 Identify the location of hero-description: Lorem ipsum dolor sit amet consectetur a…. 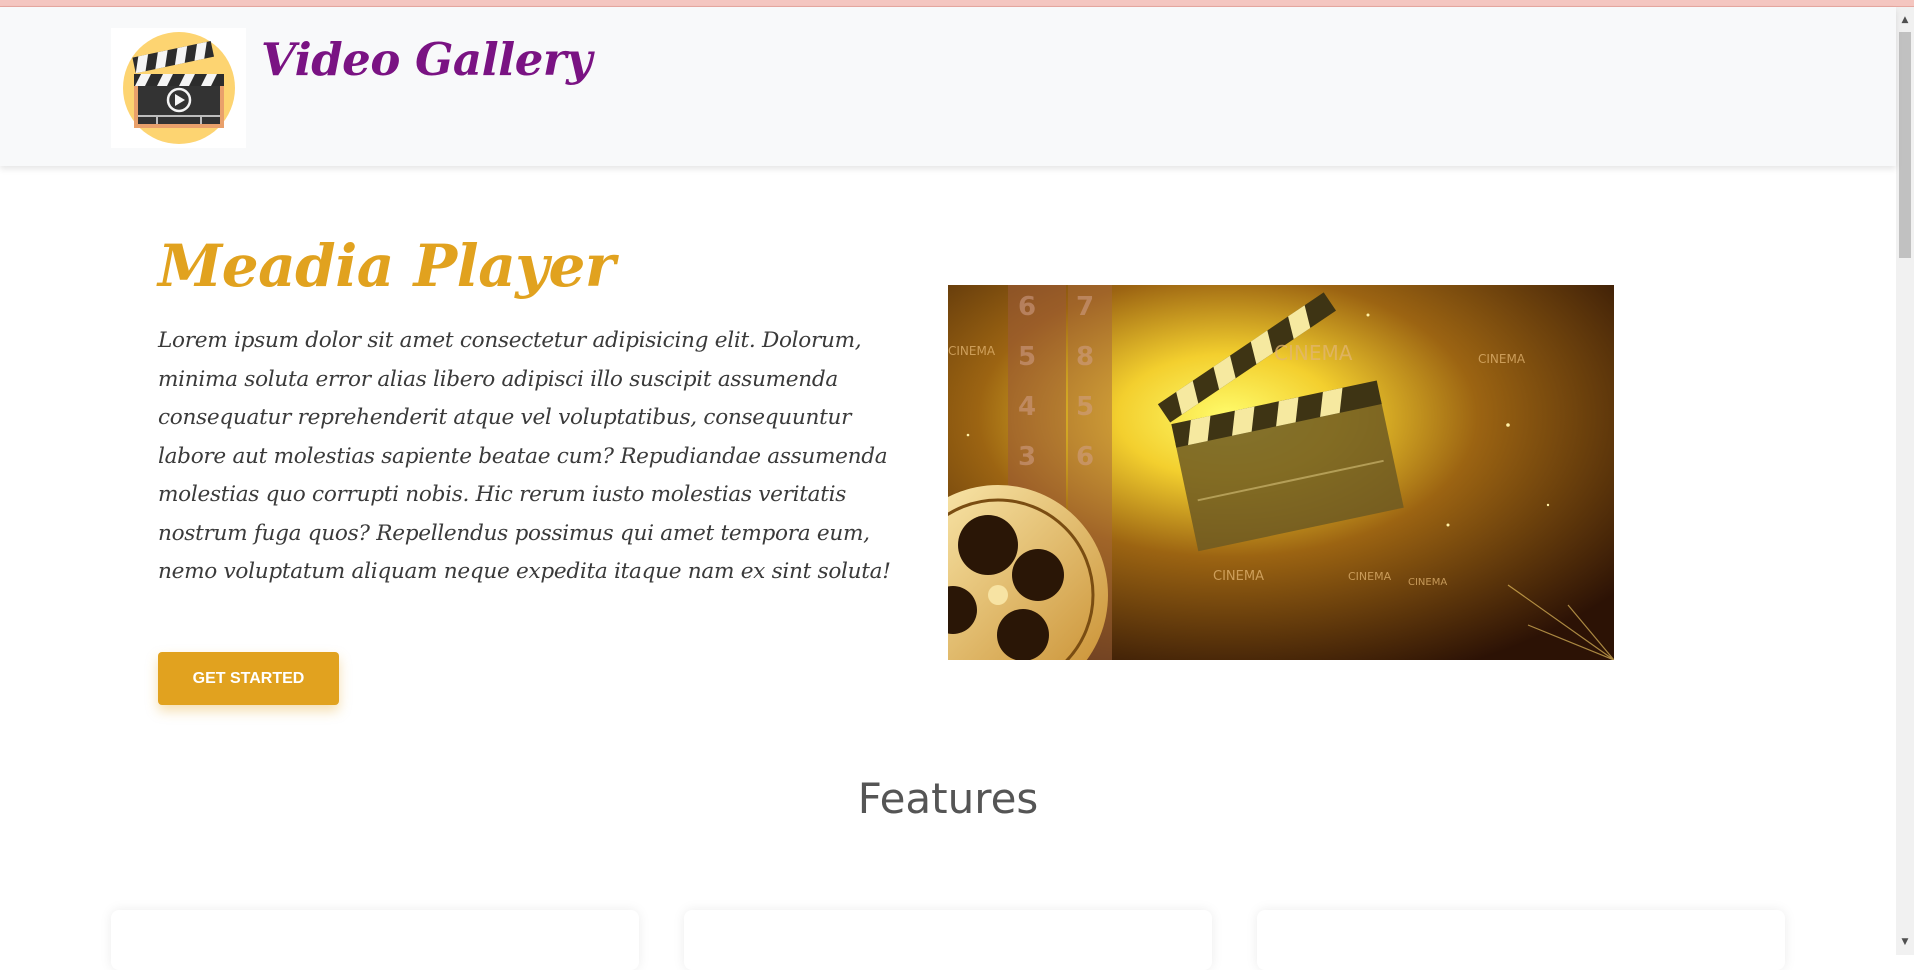
(524, 456).